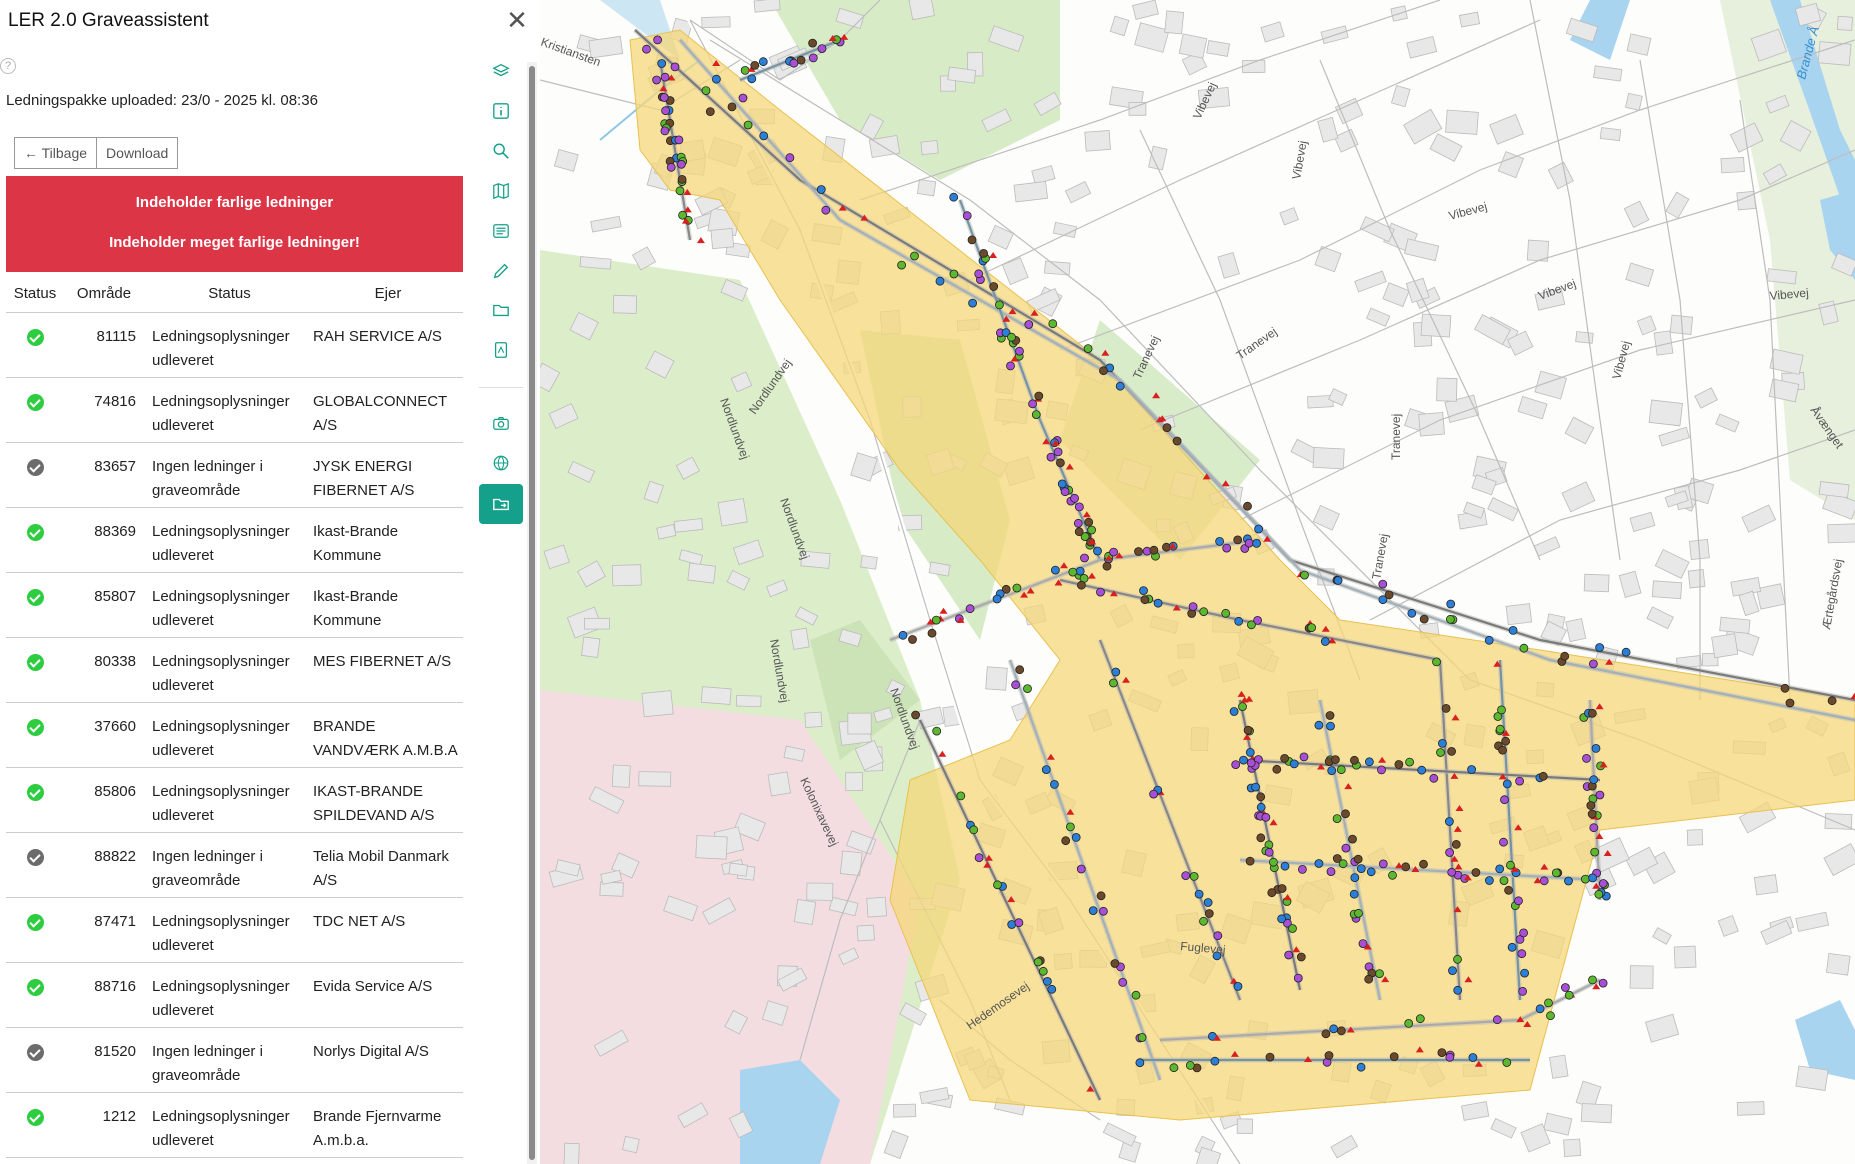 This screenshot has height=1164, width=1855. What do you see at coordinates (501, 231) in the screenshot?
I see `list-icon` at bounding box center [501, 231].